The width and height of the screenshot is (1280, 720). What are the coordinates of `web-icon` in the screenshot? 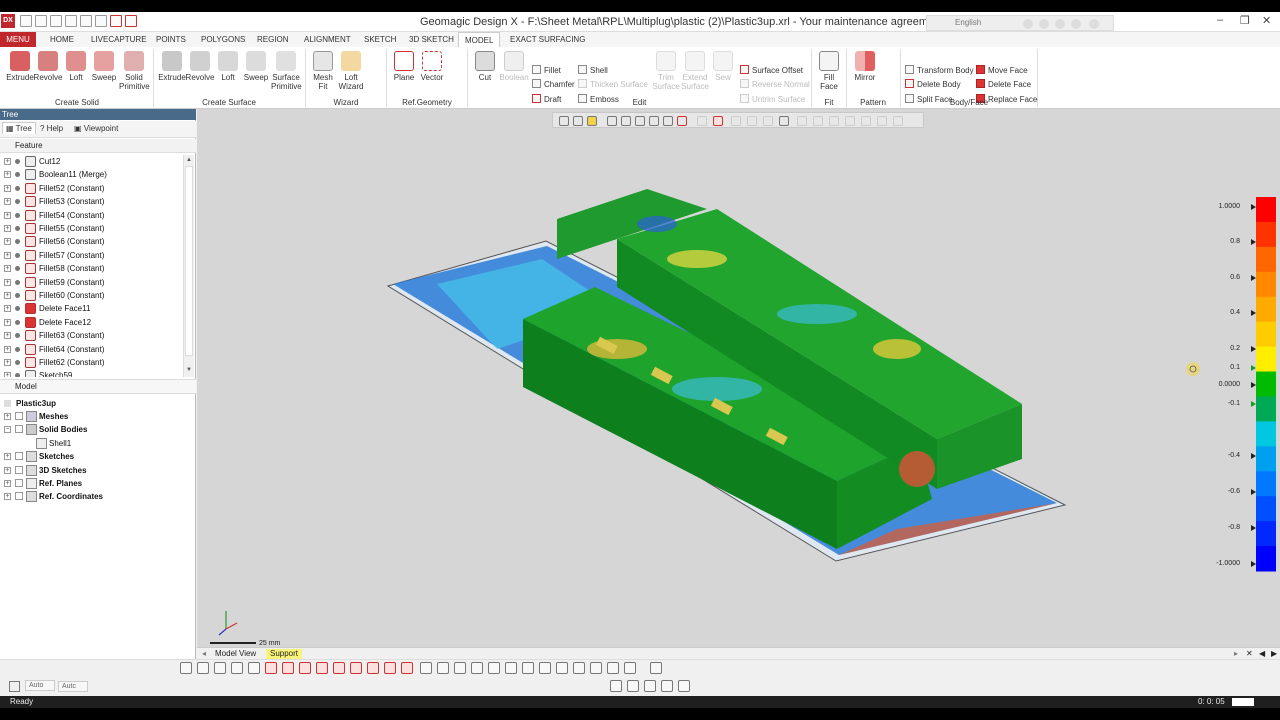 It's located at (1060, 24).